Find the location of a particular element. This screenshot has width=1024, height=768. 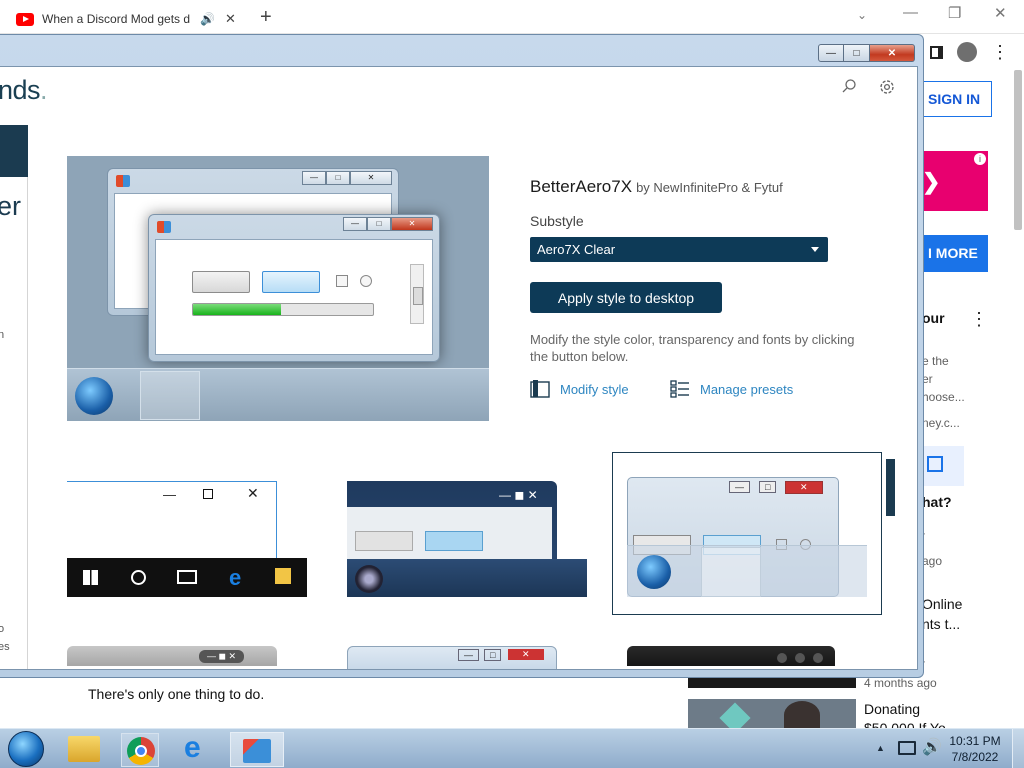

preview-button is located at coordinates (221, 282).